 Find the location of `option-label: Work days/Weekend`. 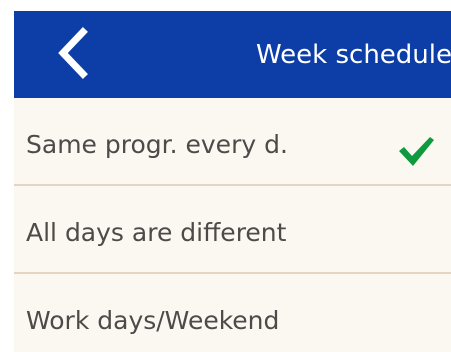

option-label: Work days/Weekend is located at coordinates (153, 320).